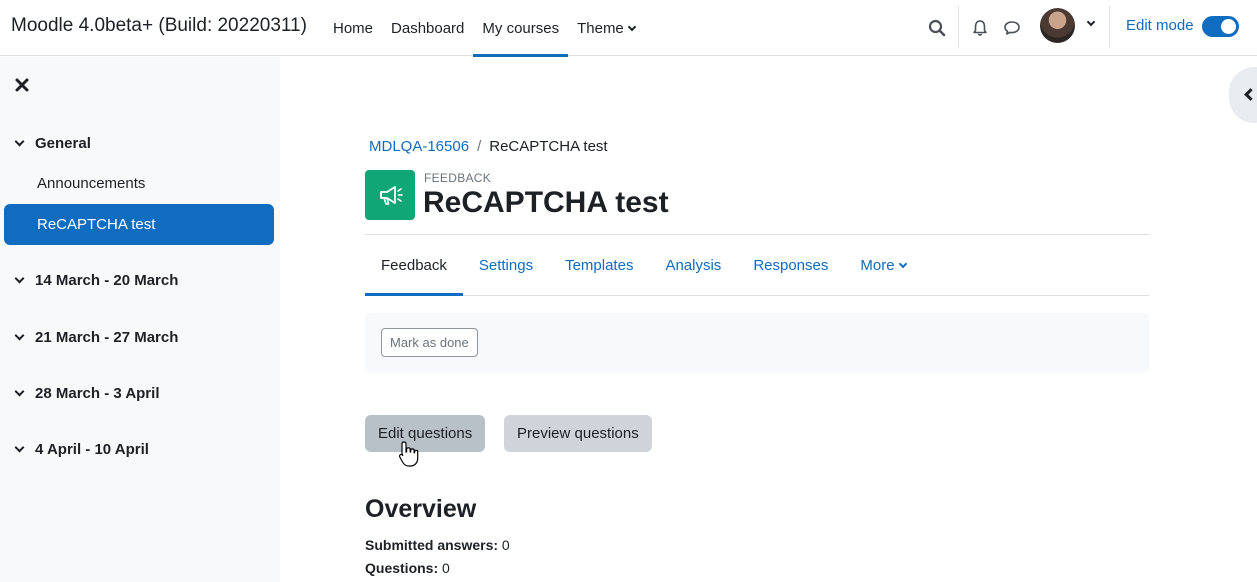 The image size is (1257, 582). I want to click on nav-item-dashboard: Dashboard, so click(427, 28).